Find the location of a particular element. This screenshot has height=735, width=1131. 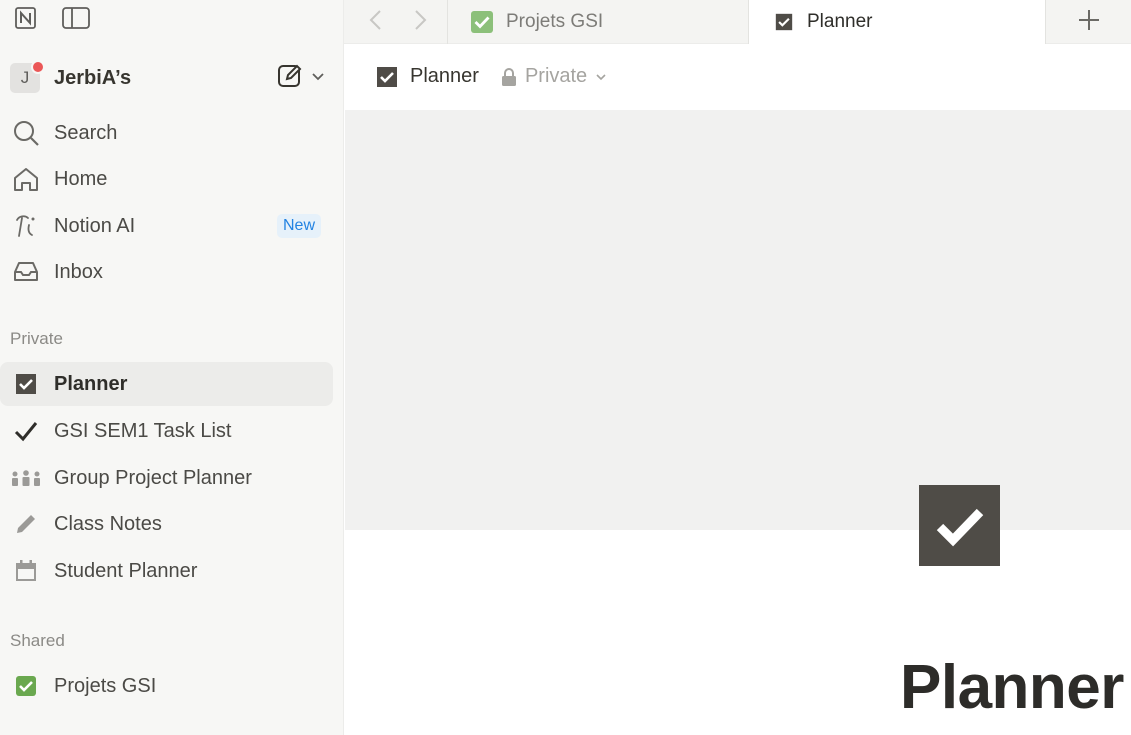

avatar-initial: J is located at coordinates (25, 77).